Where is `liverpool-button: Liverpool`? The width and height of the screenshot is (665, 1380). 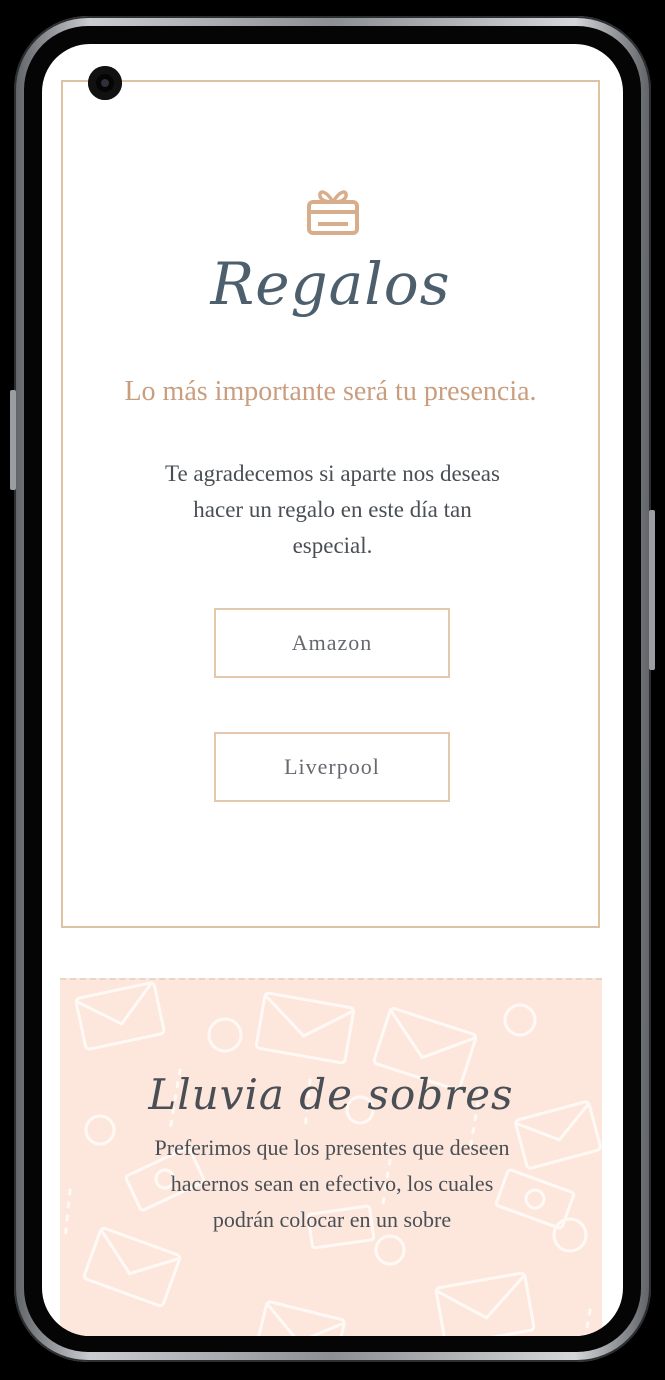
liverpool-button: Liverpool is located at coordinates (332, 767).